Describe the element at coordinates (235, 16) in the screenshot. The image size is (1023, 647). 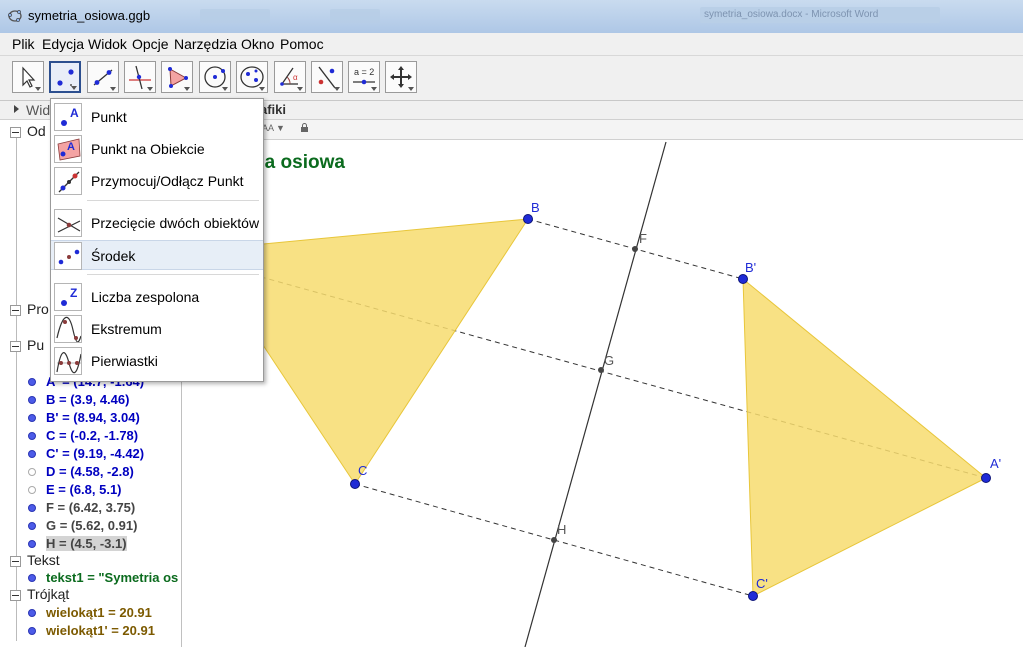
I see `blurred-taskbar-item` at that location.